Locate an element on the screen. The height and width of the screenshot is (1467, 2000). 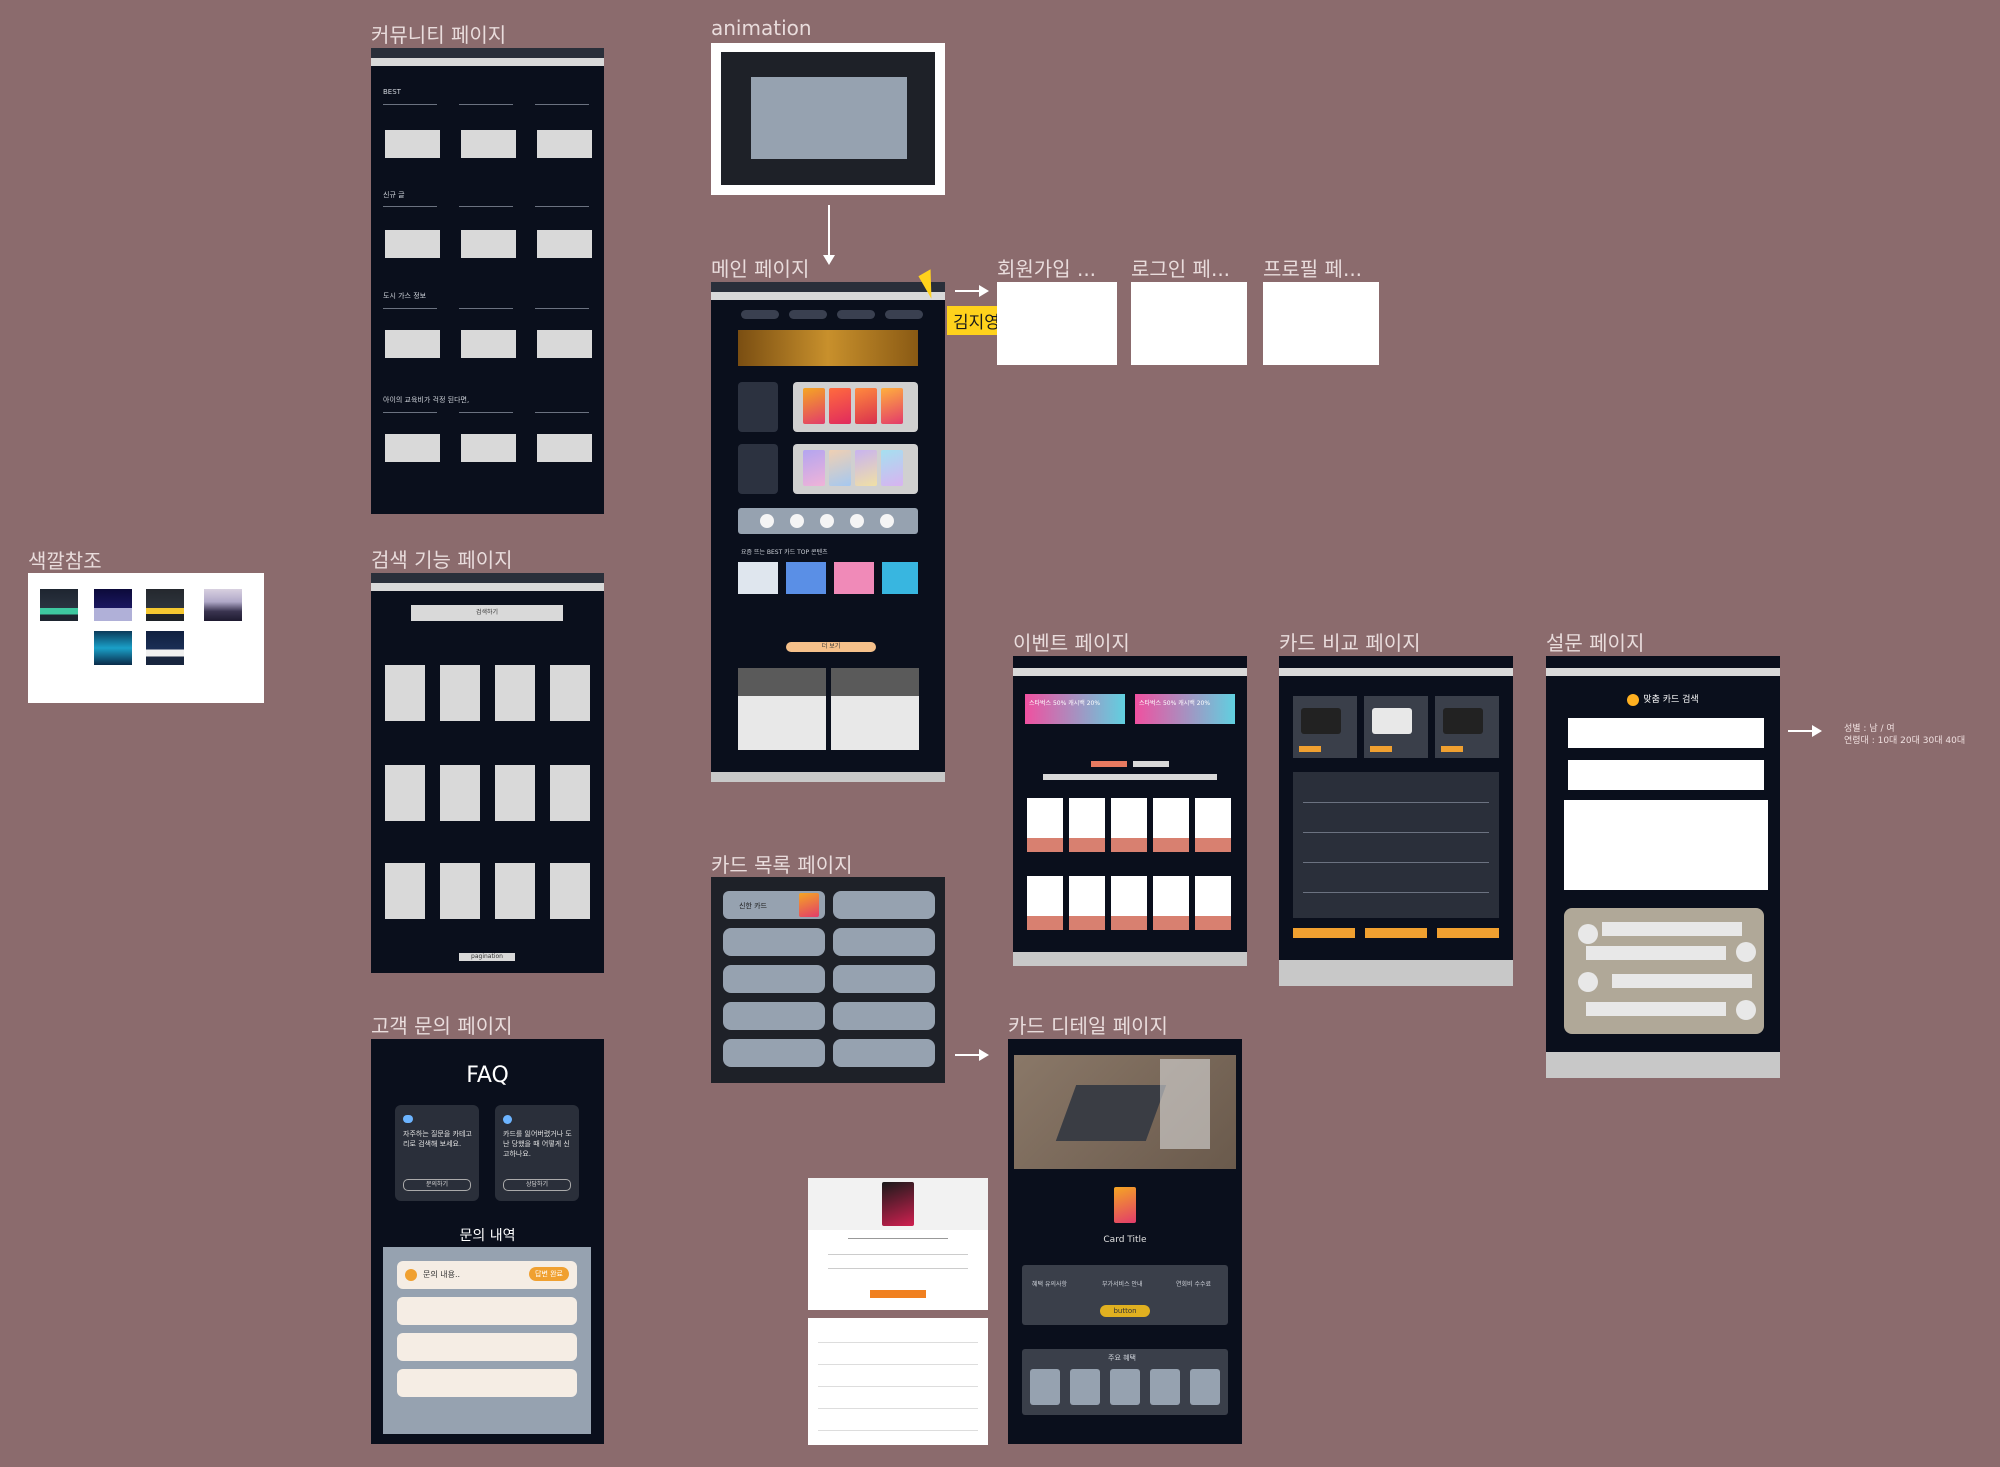
detail-button: button is located at coordinates (1125, 1311).